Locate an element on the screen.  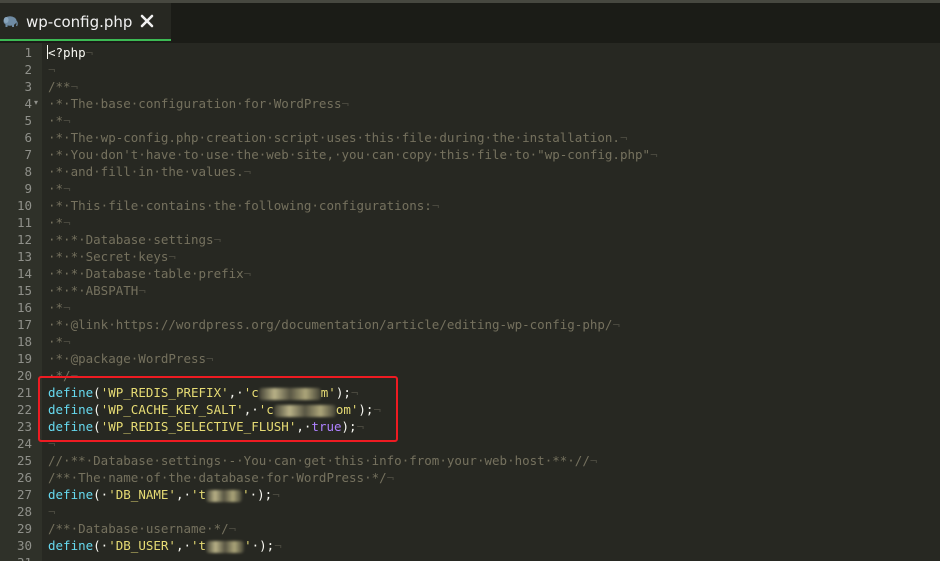
line-number: 30 is located at coordinates (24, 545).